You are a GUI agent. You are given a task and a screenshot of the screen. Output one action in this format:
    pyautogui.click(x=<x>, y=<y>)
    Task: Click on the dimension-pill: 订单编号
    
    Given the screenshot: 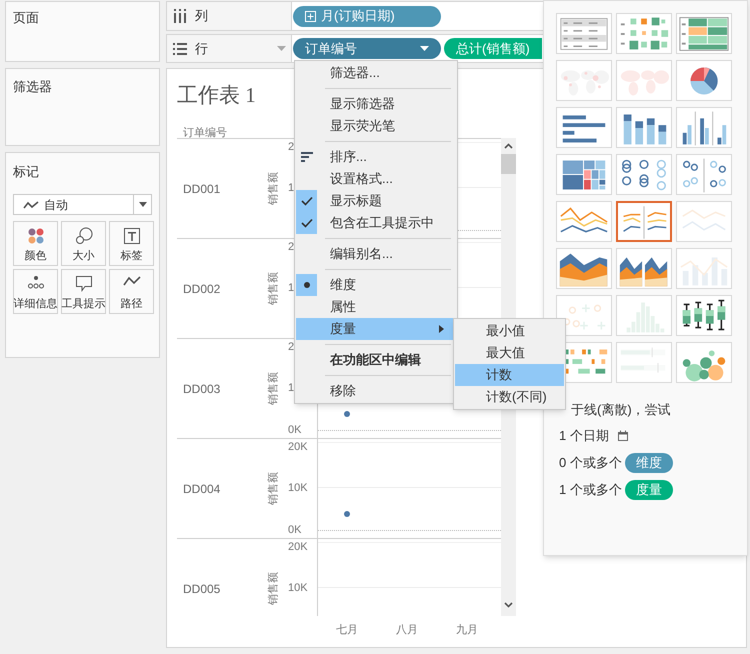 What is the action you would take?
    pyautogui.click(x=367, y=48)
    